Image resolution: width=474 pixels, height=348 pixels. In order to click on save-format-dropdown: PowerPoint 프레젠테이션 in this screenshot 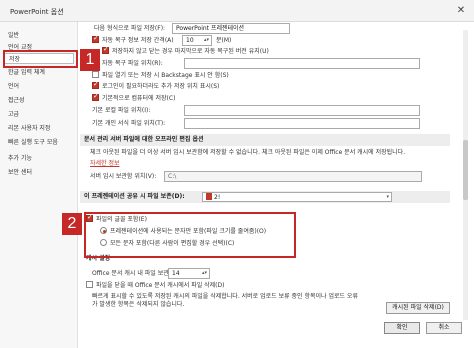, I will do `click(231, 28)`.